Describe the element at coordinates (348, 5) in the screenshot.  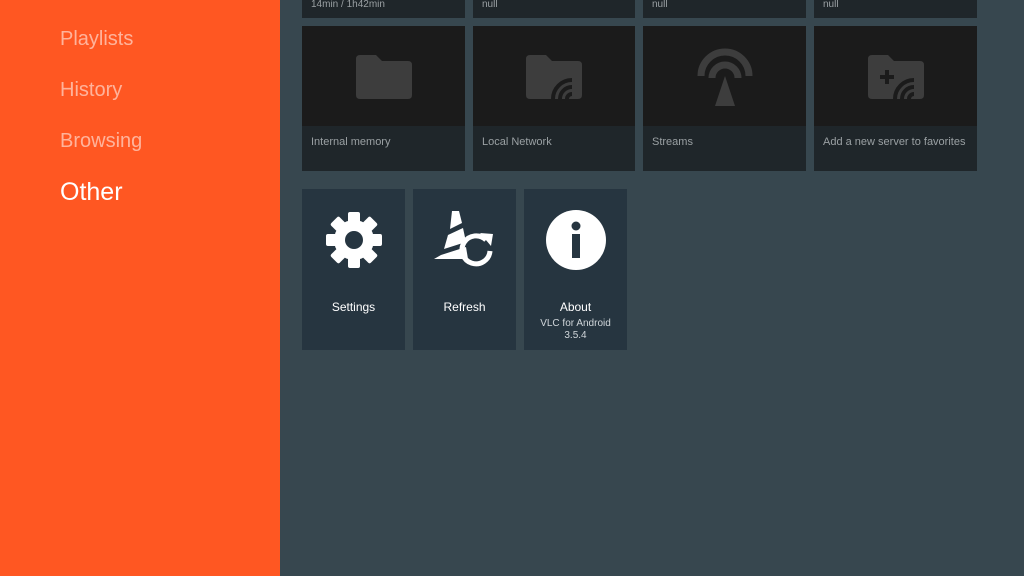
I see `card-subtitle: 14min / 1h42min` at that location.